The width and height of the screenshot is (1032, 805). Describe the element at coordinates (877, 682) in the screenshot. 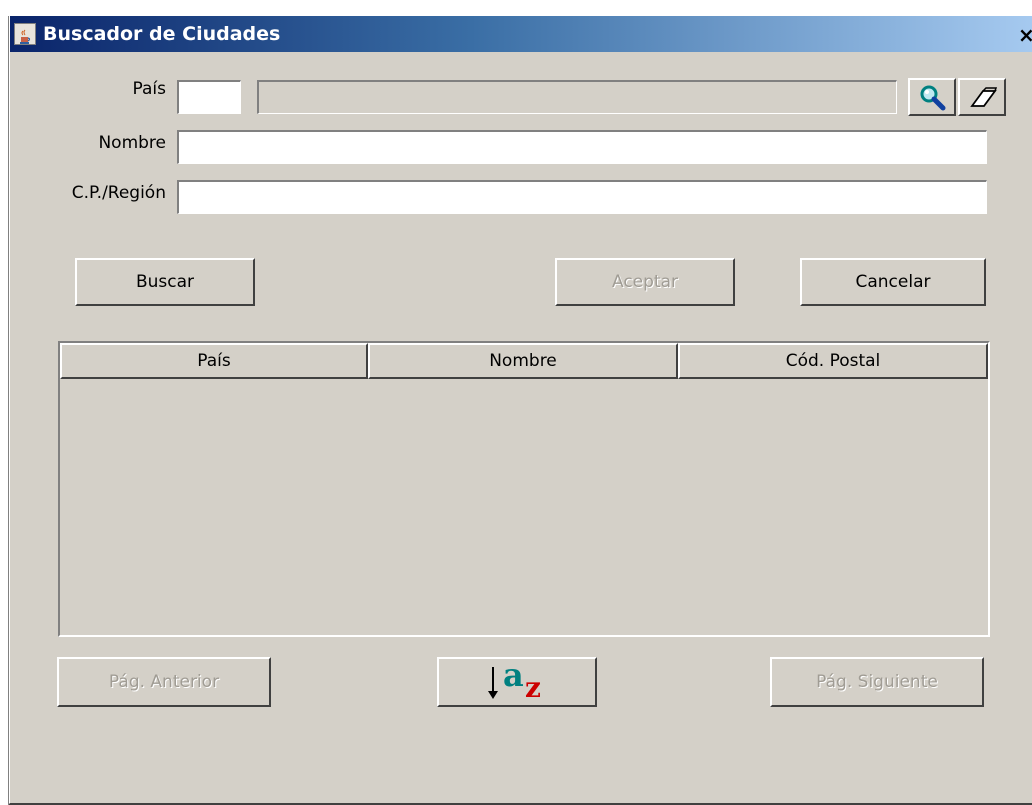

I see `next-page-button: Pág. Siguiente` at that location.